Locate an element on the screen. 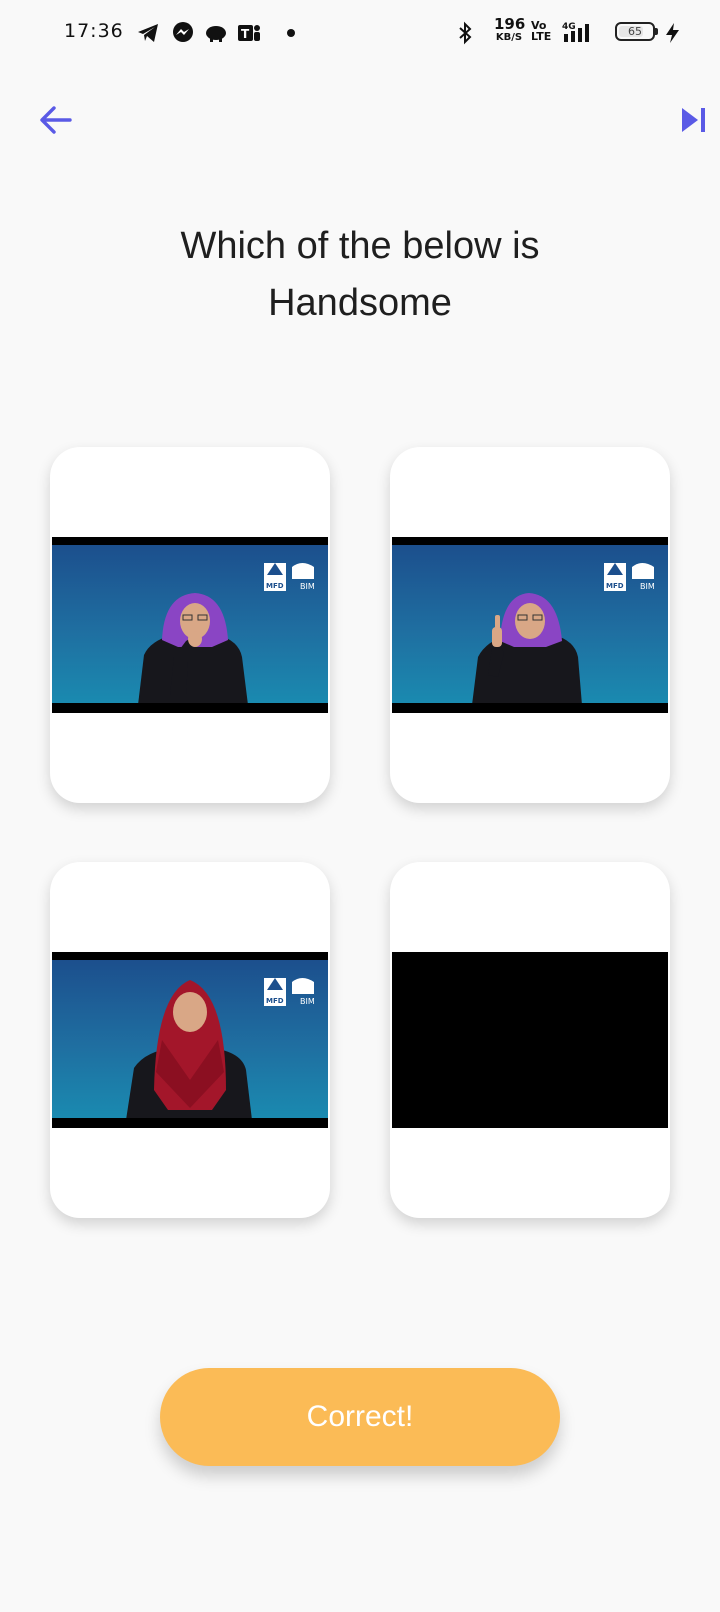  battery-indicator: 65 is located at coordinates (636, 31).